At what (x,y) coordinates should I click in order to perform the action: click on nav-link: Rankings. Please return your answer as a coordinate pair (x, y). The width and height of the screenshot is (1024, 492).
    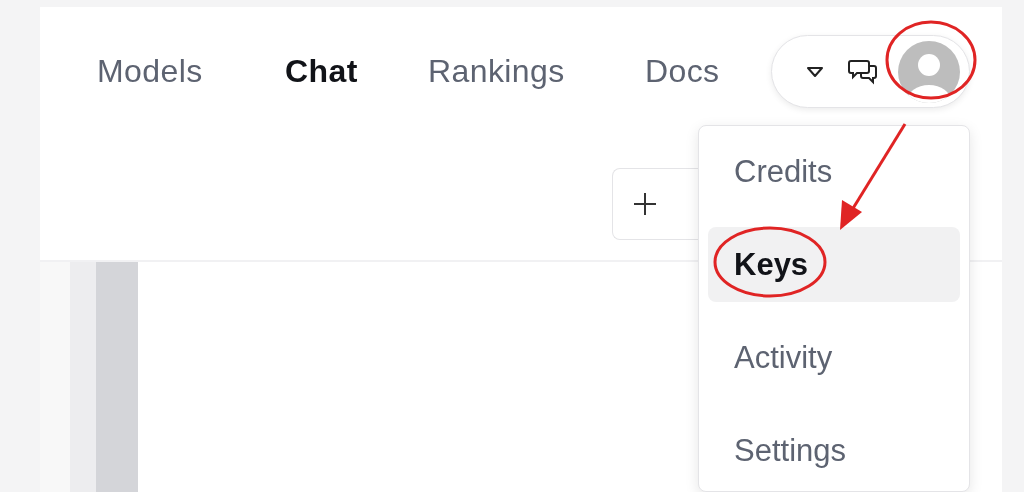
    Looking at the image, I should click on (496, 71).